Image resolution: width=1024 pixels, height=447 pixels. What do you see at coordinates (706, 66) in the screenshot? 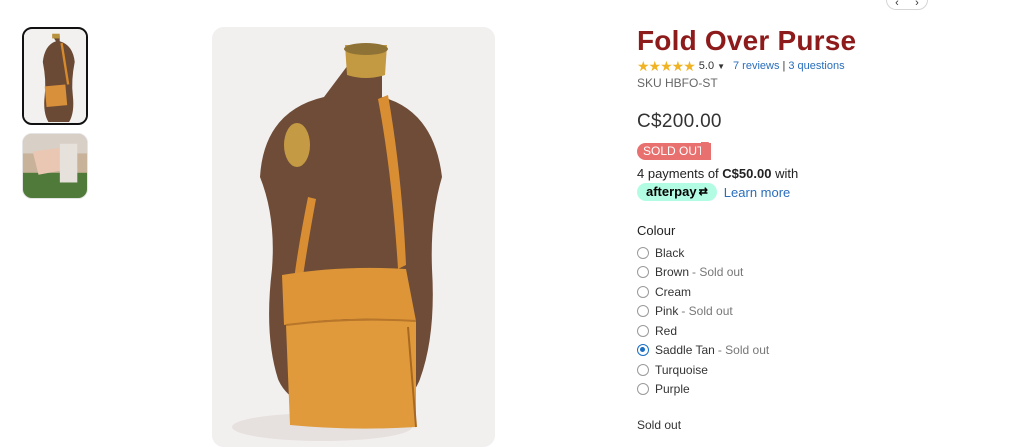
I see `rating-value: 5.0` at bounding box center [706, 66].